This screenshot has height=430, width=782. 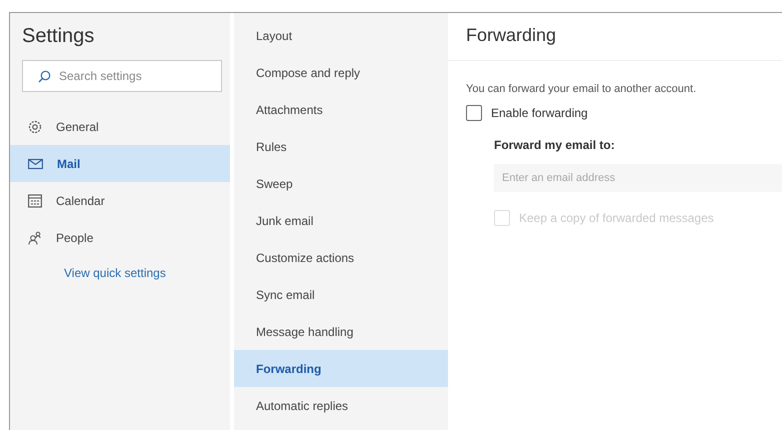 I want to click on submenu-item: Rules, so click(x=341, y=146).